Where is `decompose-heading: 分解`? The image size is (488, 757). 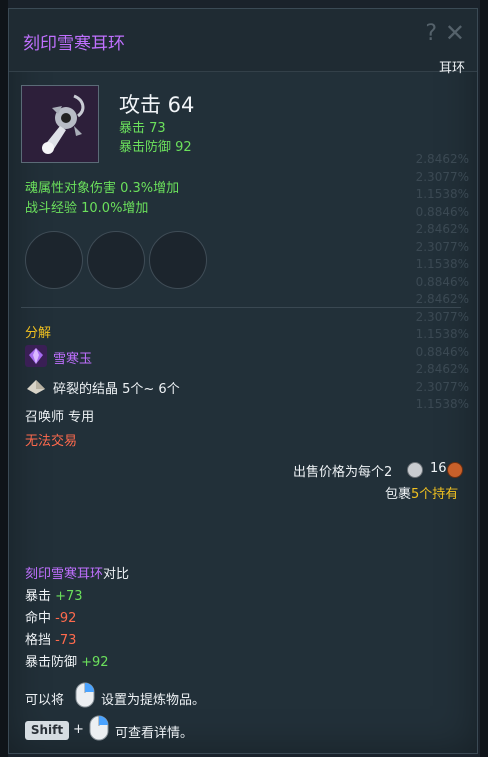 decompose-heading: 分解 is located at coordinates (38, 333).